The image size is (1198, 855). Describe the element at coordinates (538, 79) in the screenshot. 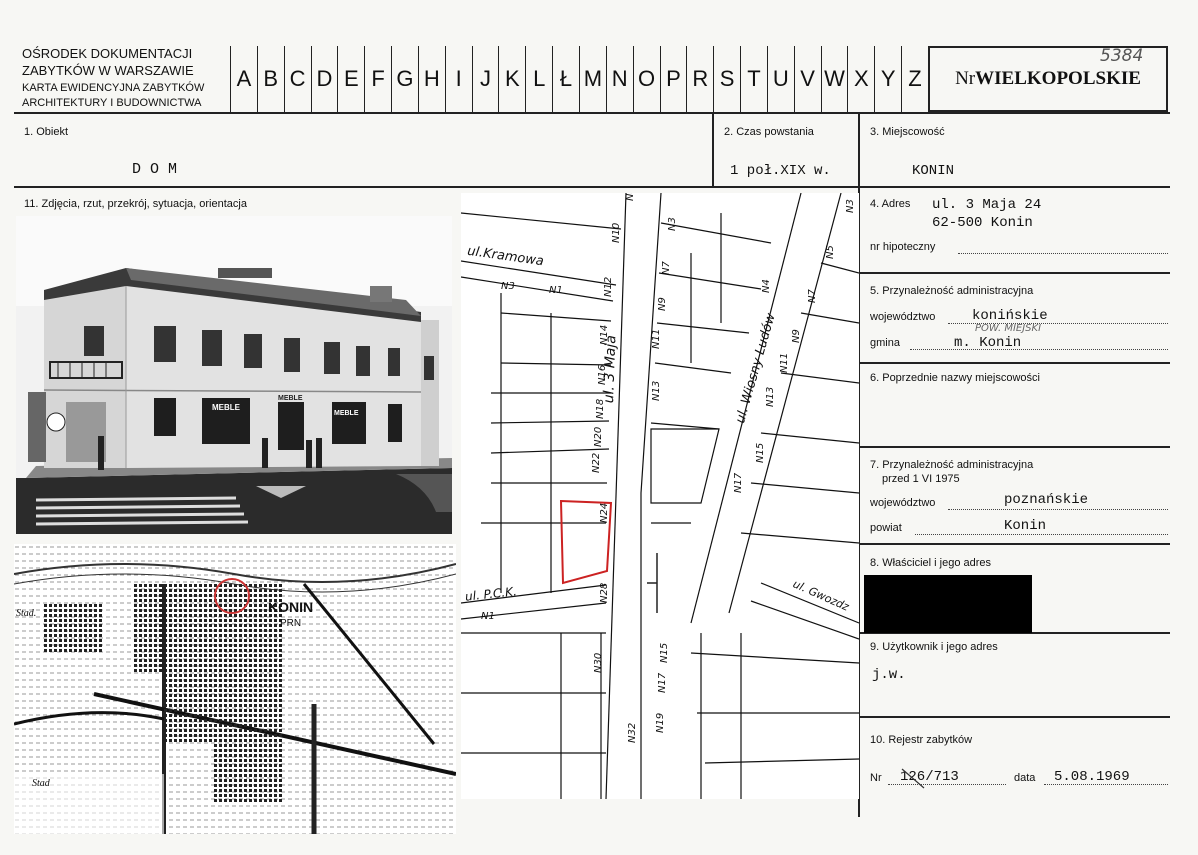

I see `letter-cell: L` at that location.